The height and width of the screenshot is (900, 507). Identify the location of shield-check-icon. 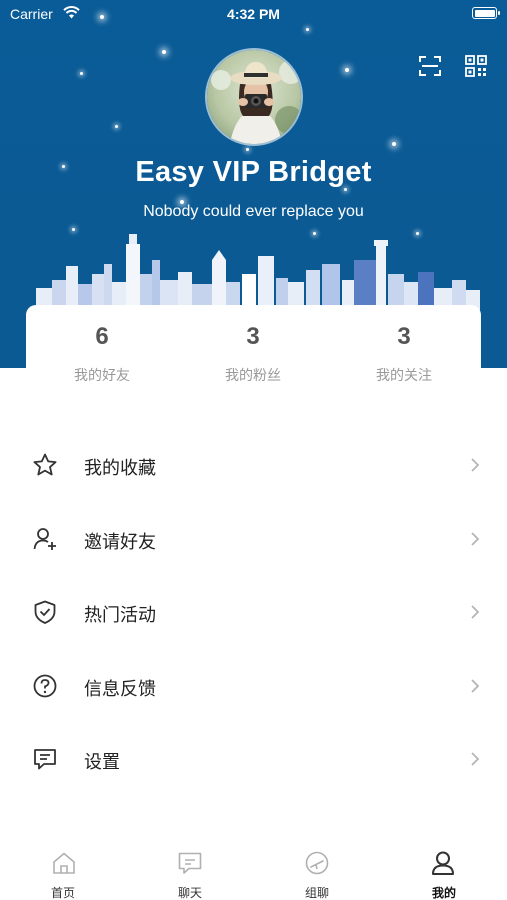
(45, 612).